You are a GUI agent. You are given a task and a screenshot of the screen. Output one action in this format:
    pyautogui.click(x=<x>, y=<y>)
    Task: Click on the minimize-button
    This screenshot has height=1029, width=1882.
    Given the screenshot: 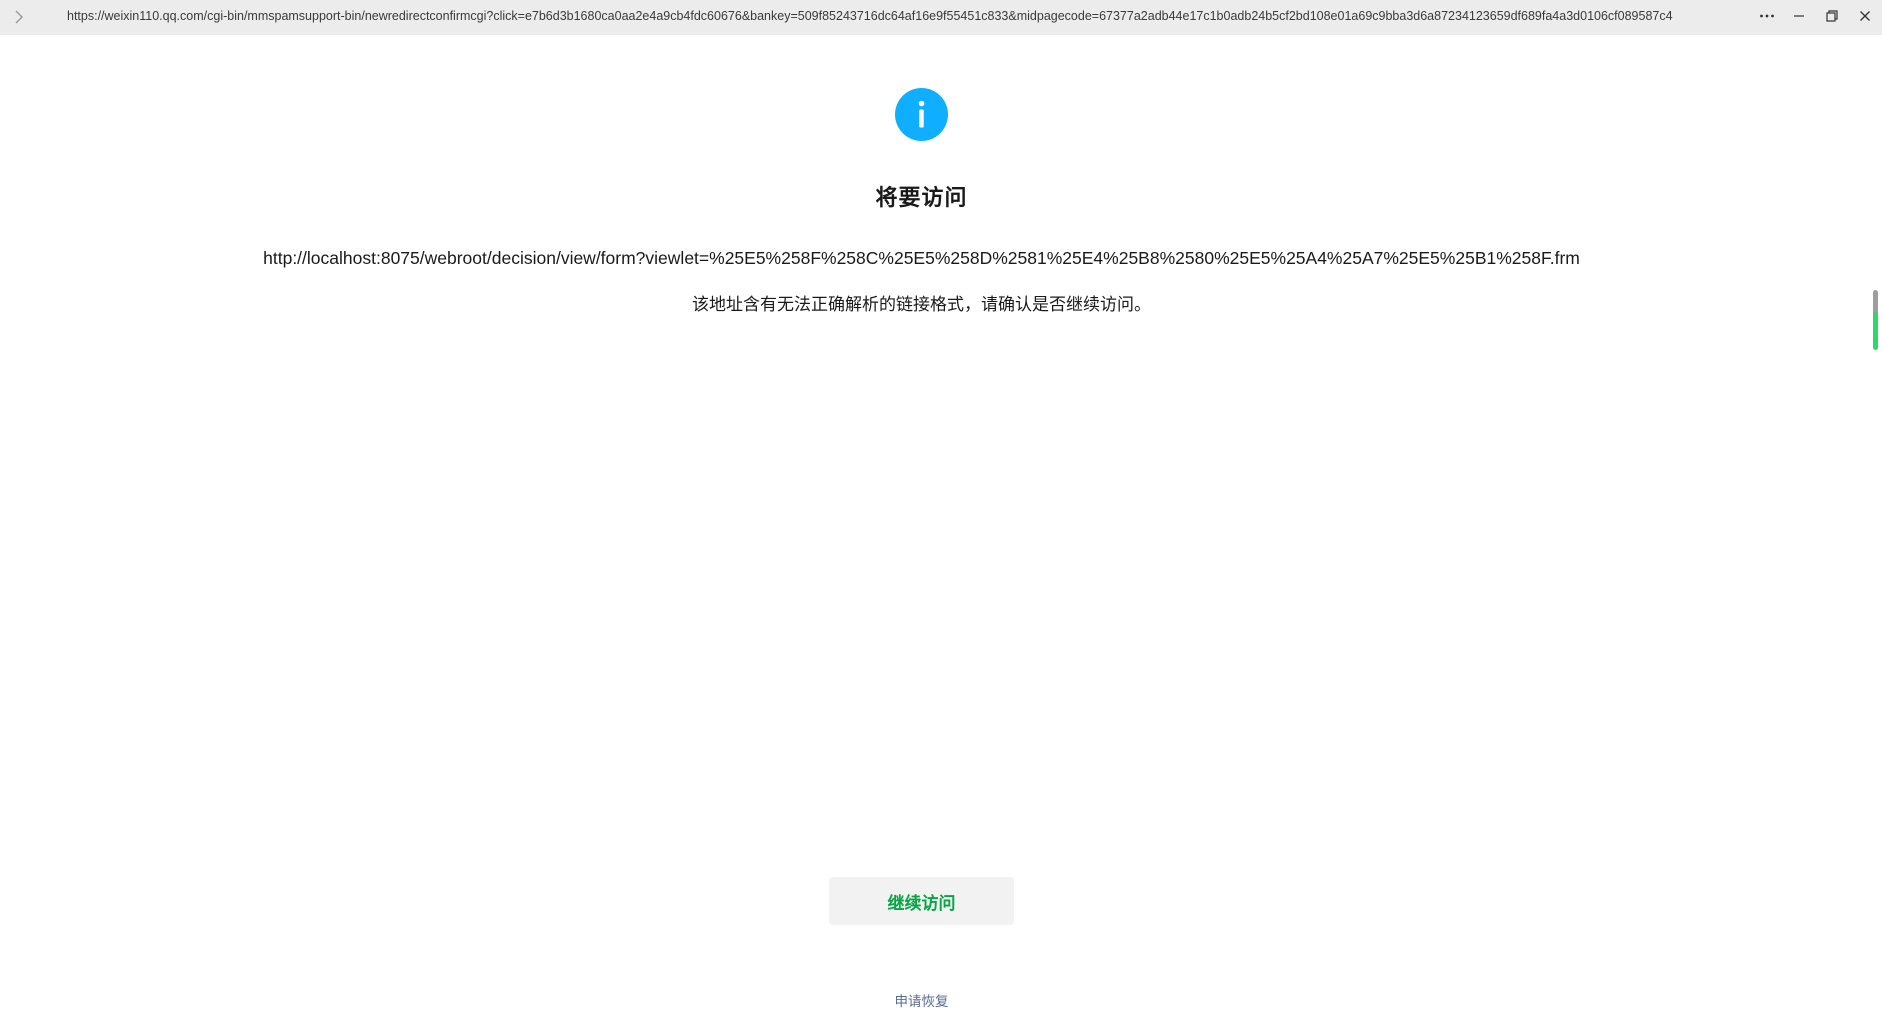 What is the action you would take?
    pyautogui.click(x=1799, y=16)
    